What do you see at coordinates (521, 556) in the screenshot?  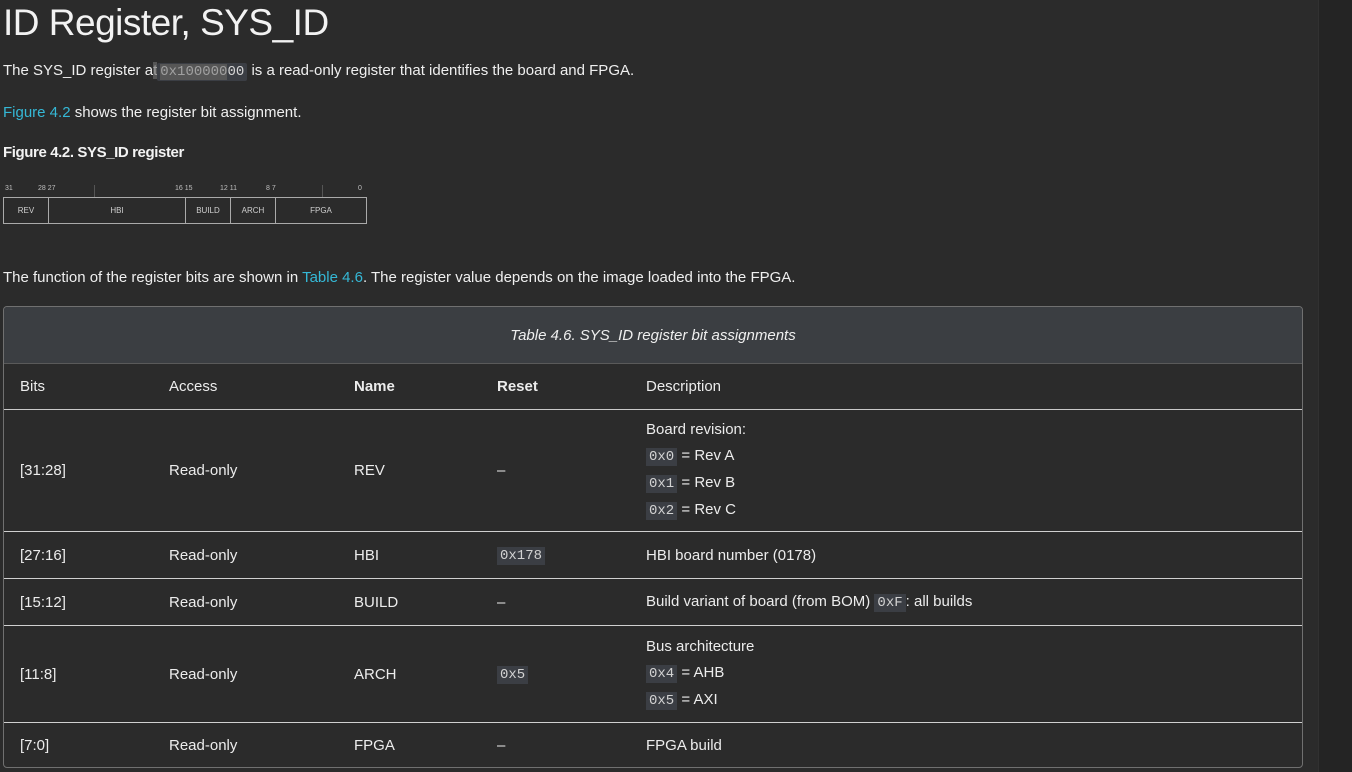 I see `reset-code: 0x178` at bounding box center [521, 556].